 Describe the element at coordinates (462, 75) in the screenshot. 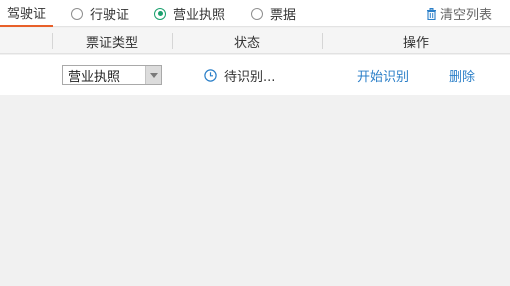

I see `delete-link: 删除` at that location.